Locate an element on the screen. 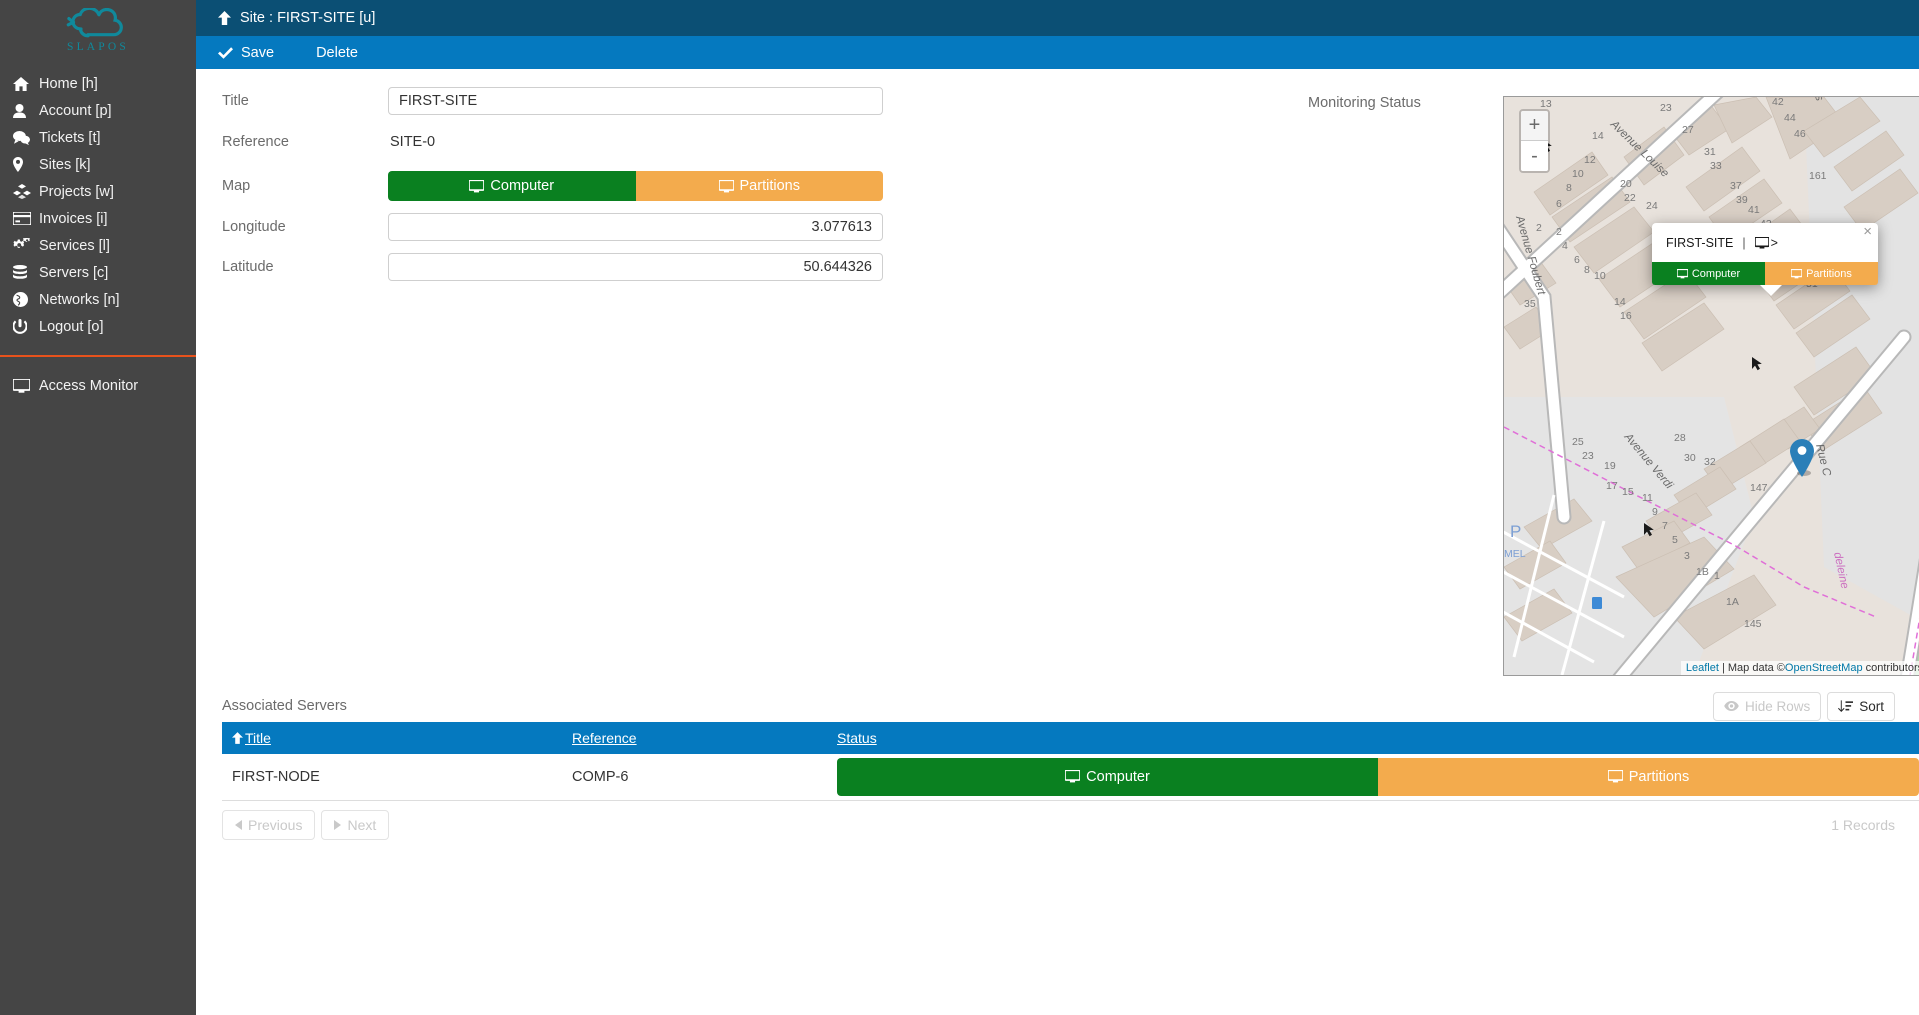  svg-text: 22 is located at coordinates (1630, 198).